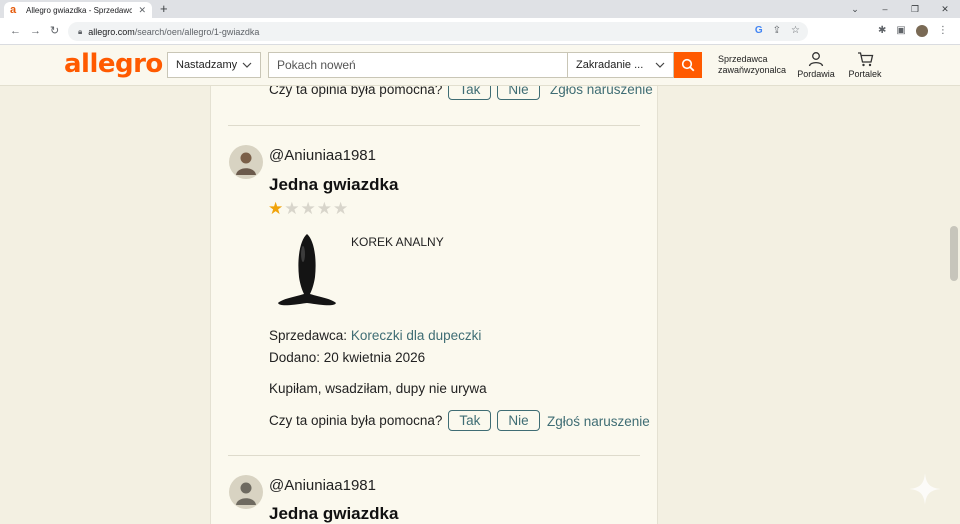 Image resolution: width=960 pixels, height=524 pixels. I want to click on cart-label: Portalek, so click(865, 74).